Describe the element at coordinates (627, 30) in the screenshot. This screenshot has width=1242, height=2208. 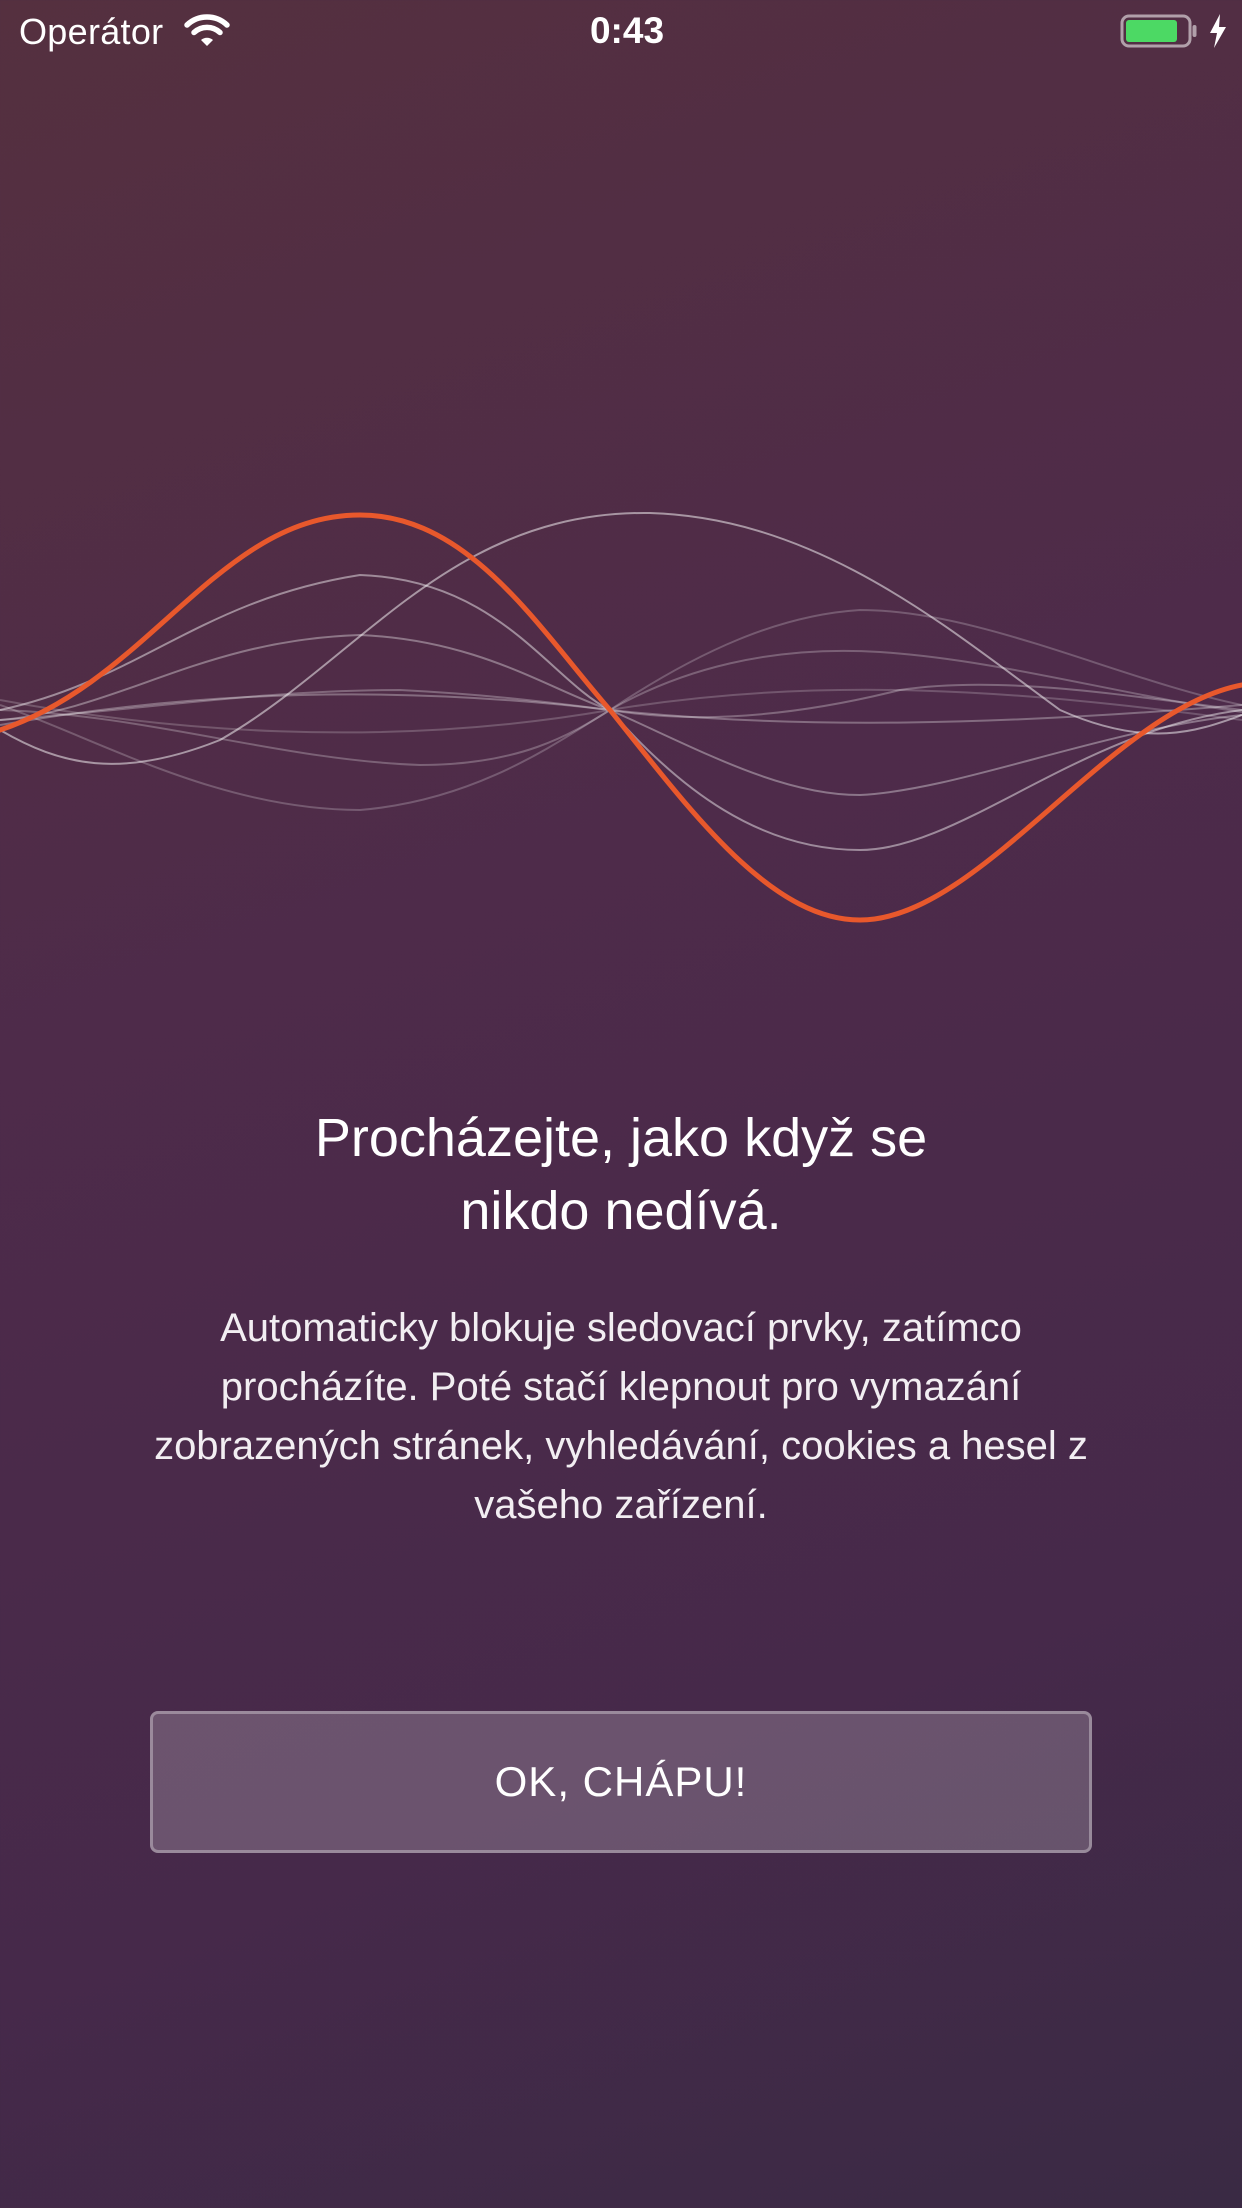
I see `clock: 0:43` at that location.